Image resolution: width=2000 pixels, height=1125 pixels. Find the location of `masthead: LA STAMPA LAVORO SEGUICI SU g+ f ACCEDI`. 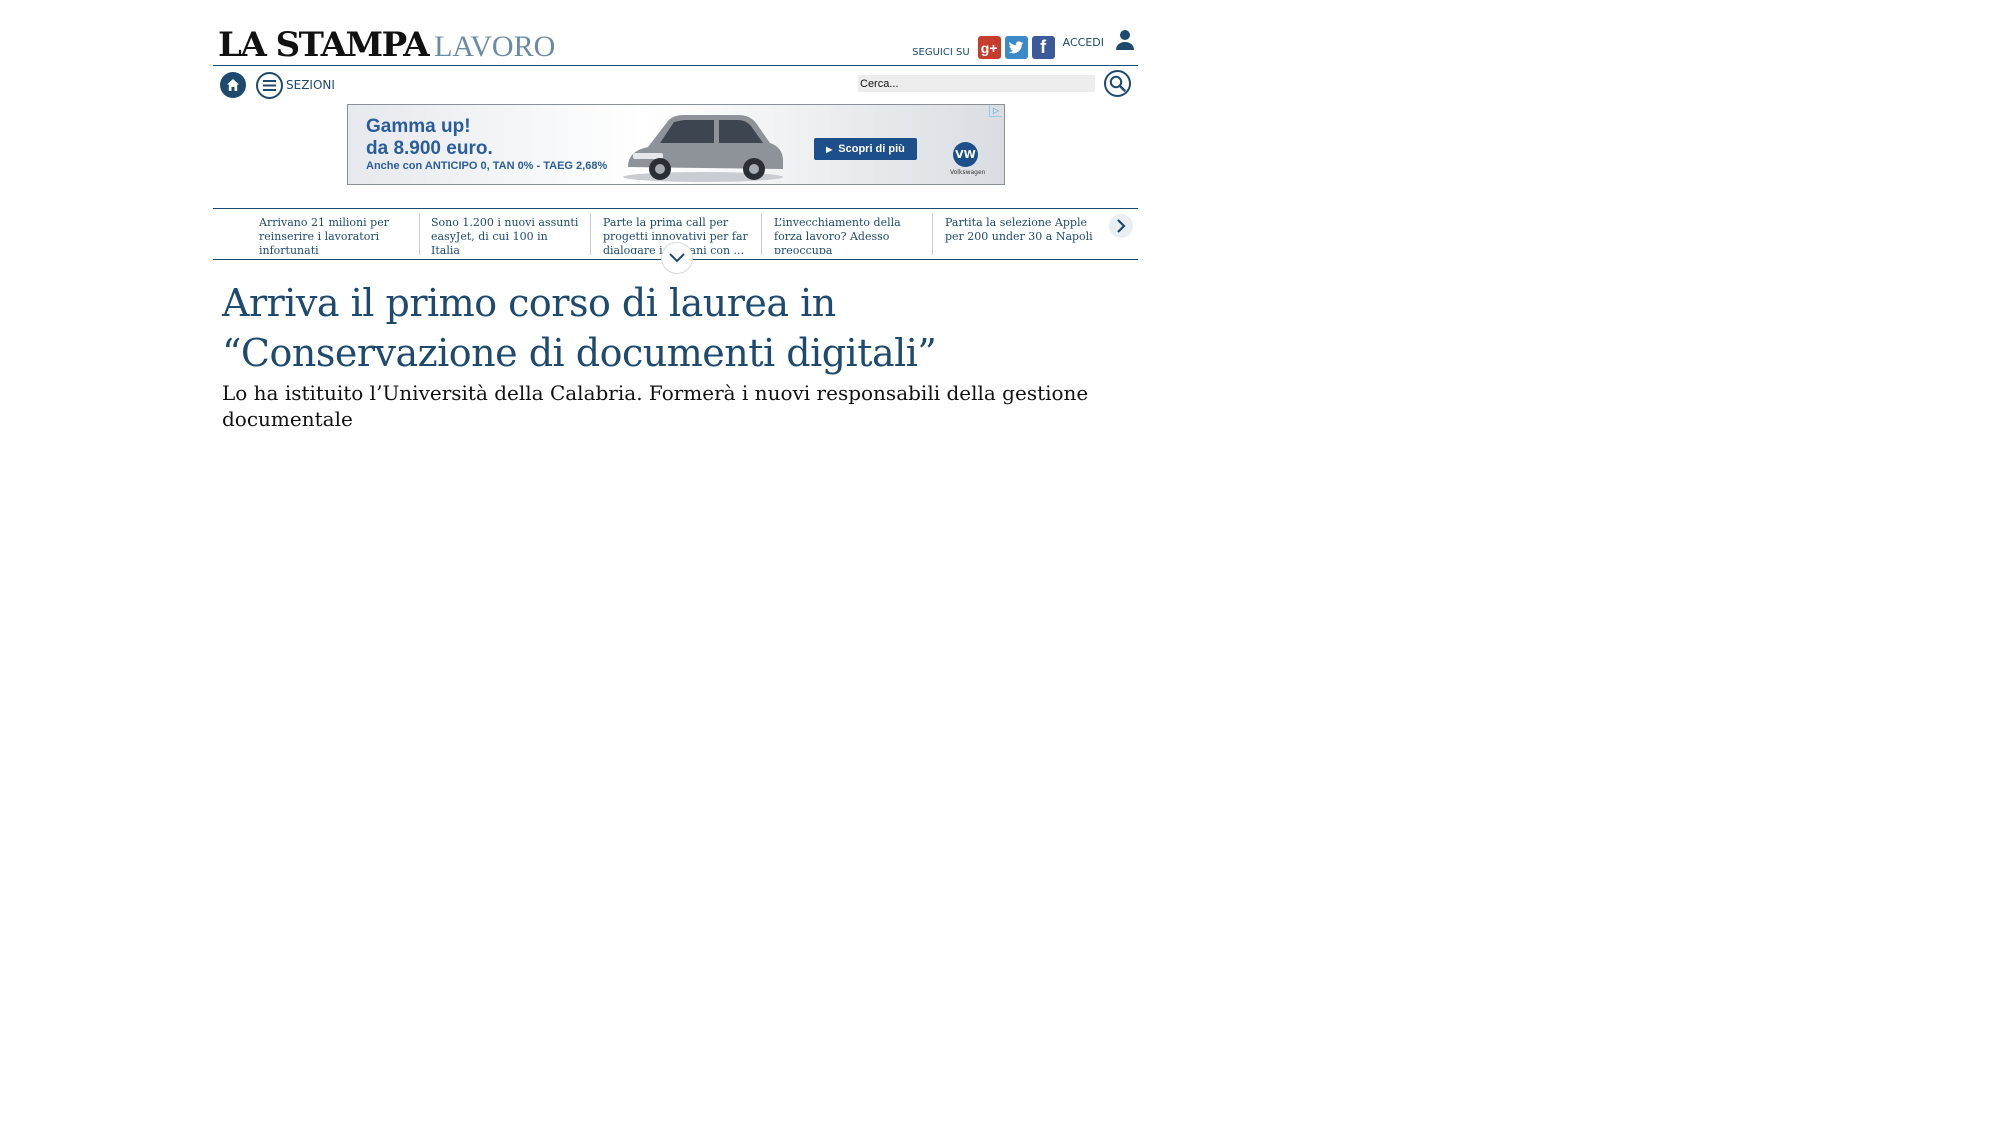

masthead: LA STAMPA LAVORO SEGUICI SU g+ f ACCEDI is located at coordinates (675, 33).